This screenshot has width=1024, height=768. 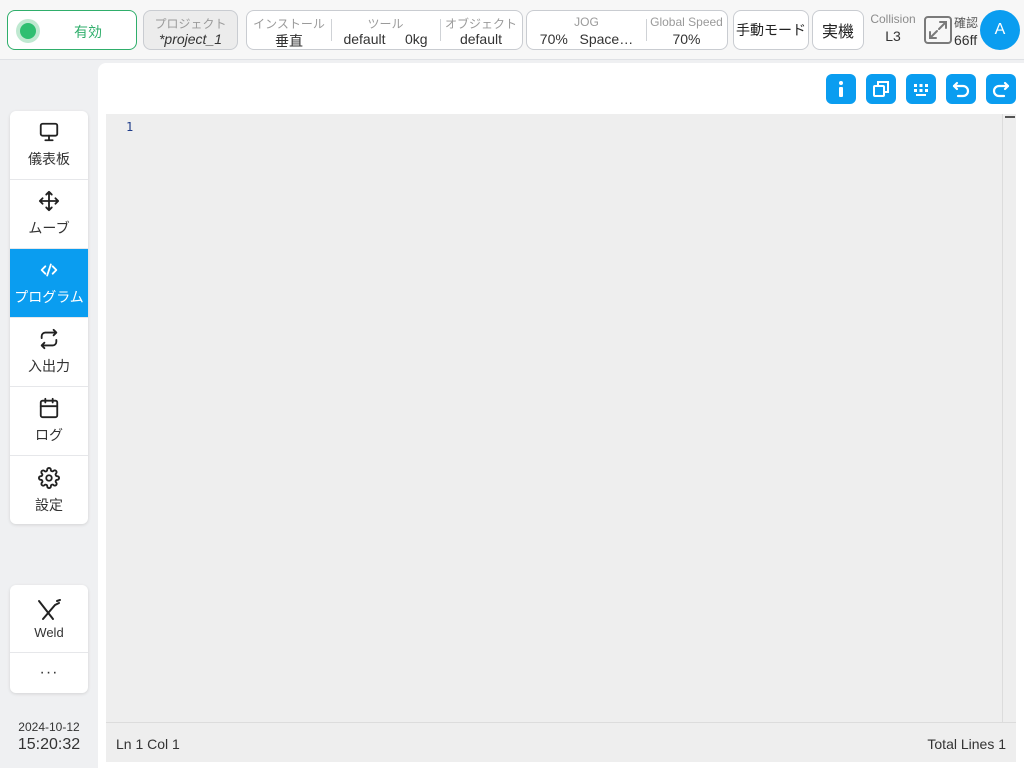 I want to click on enable-status-indicator, so click(x=28, y=31).